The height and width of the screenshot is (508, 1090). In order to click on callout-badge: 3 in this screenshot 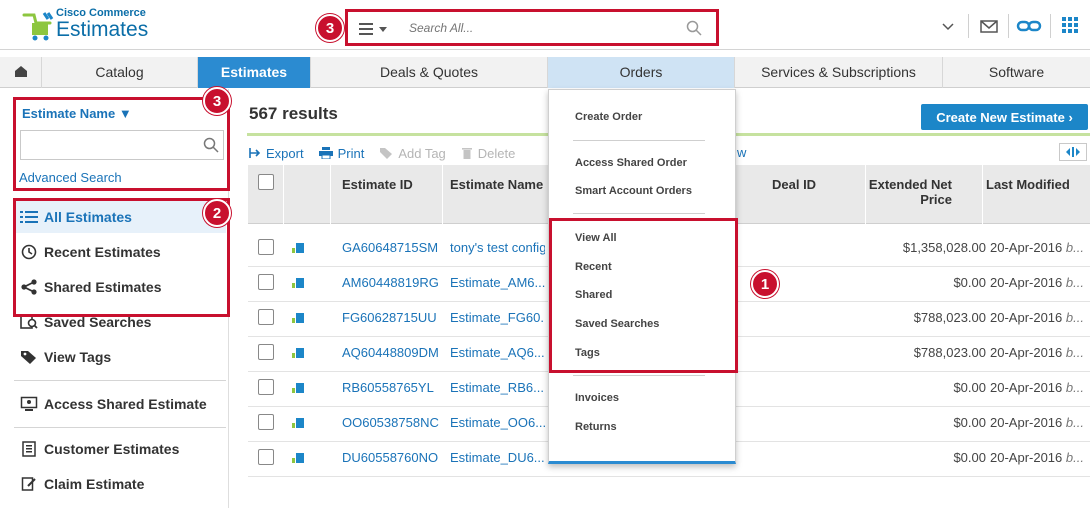, I will do `click(330, 28)`.